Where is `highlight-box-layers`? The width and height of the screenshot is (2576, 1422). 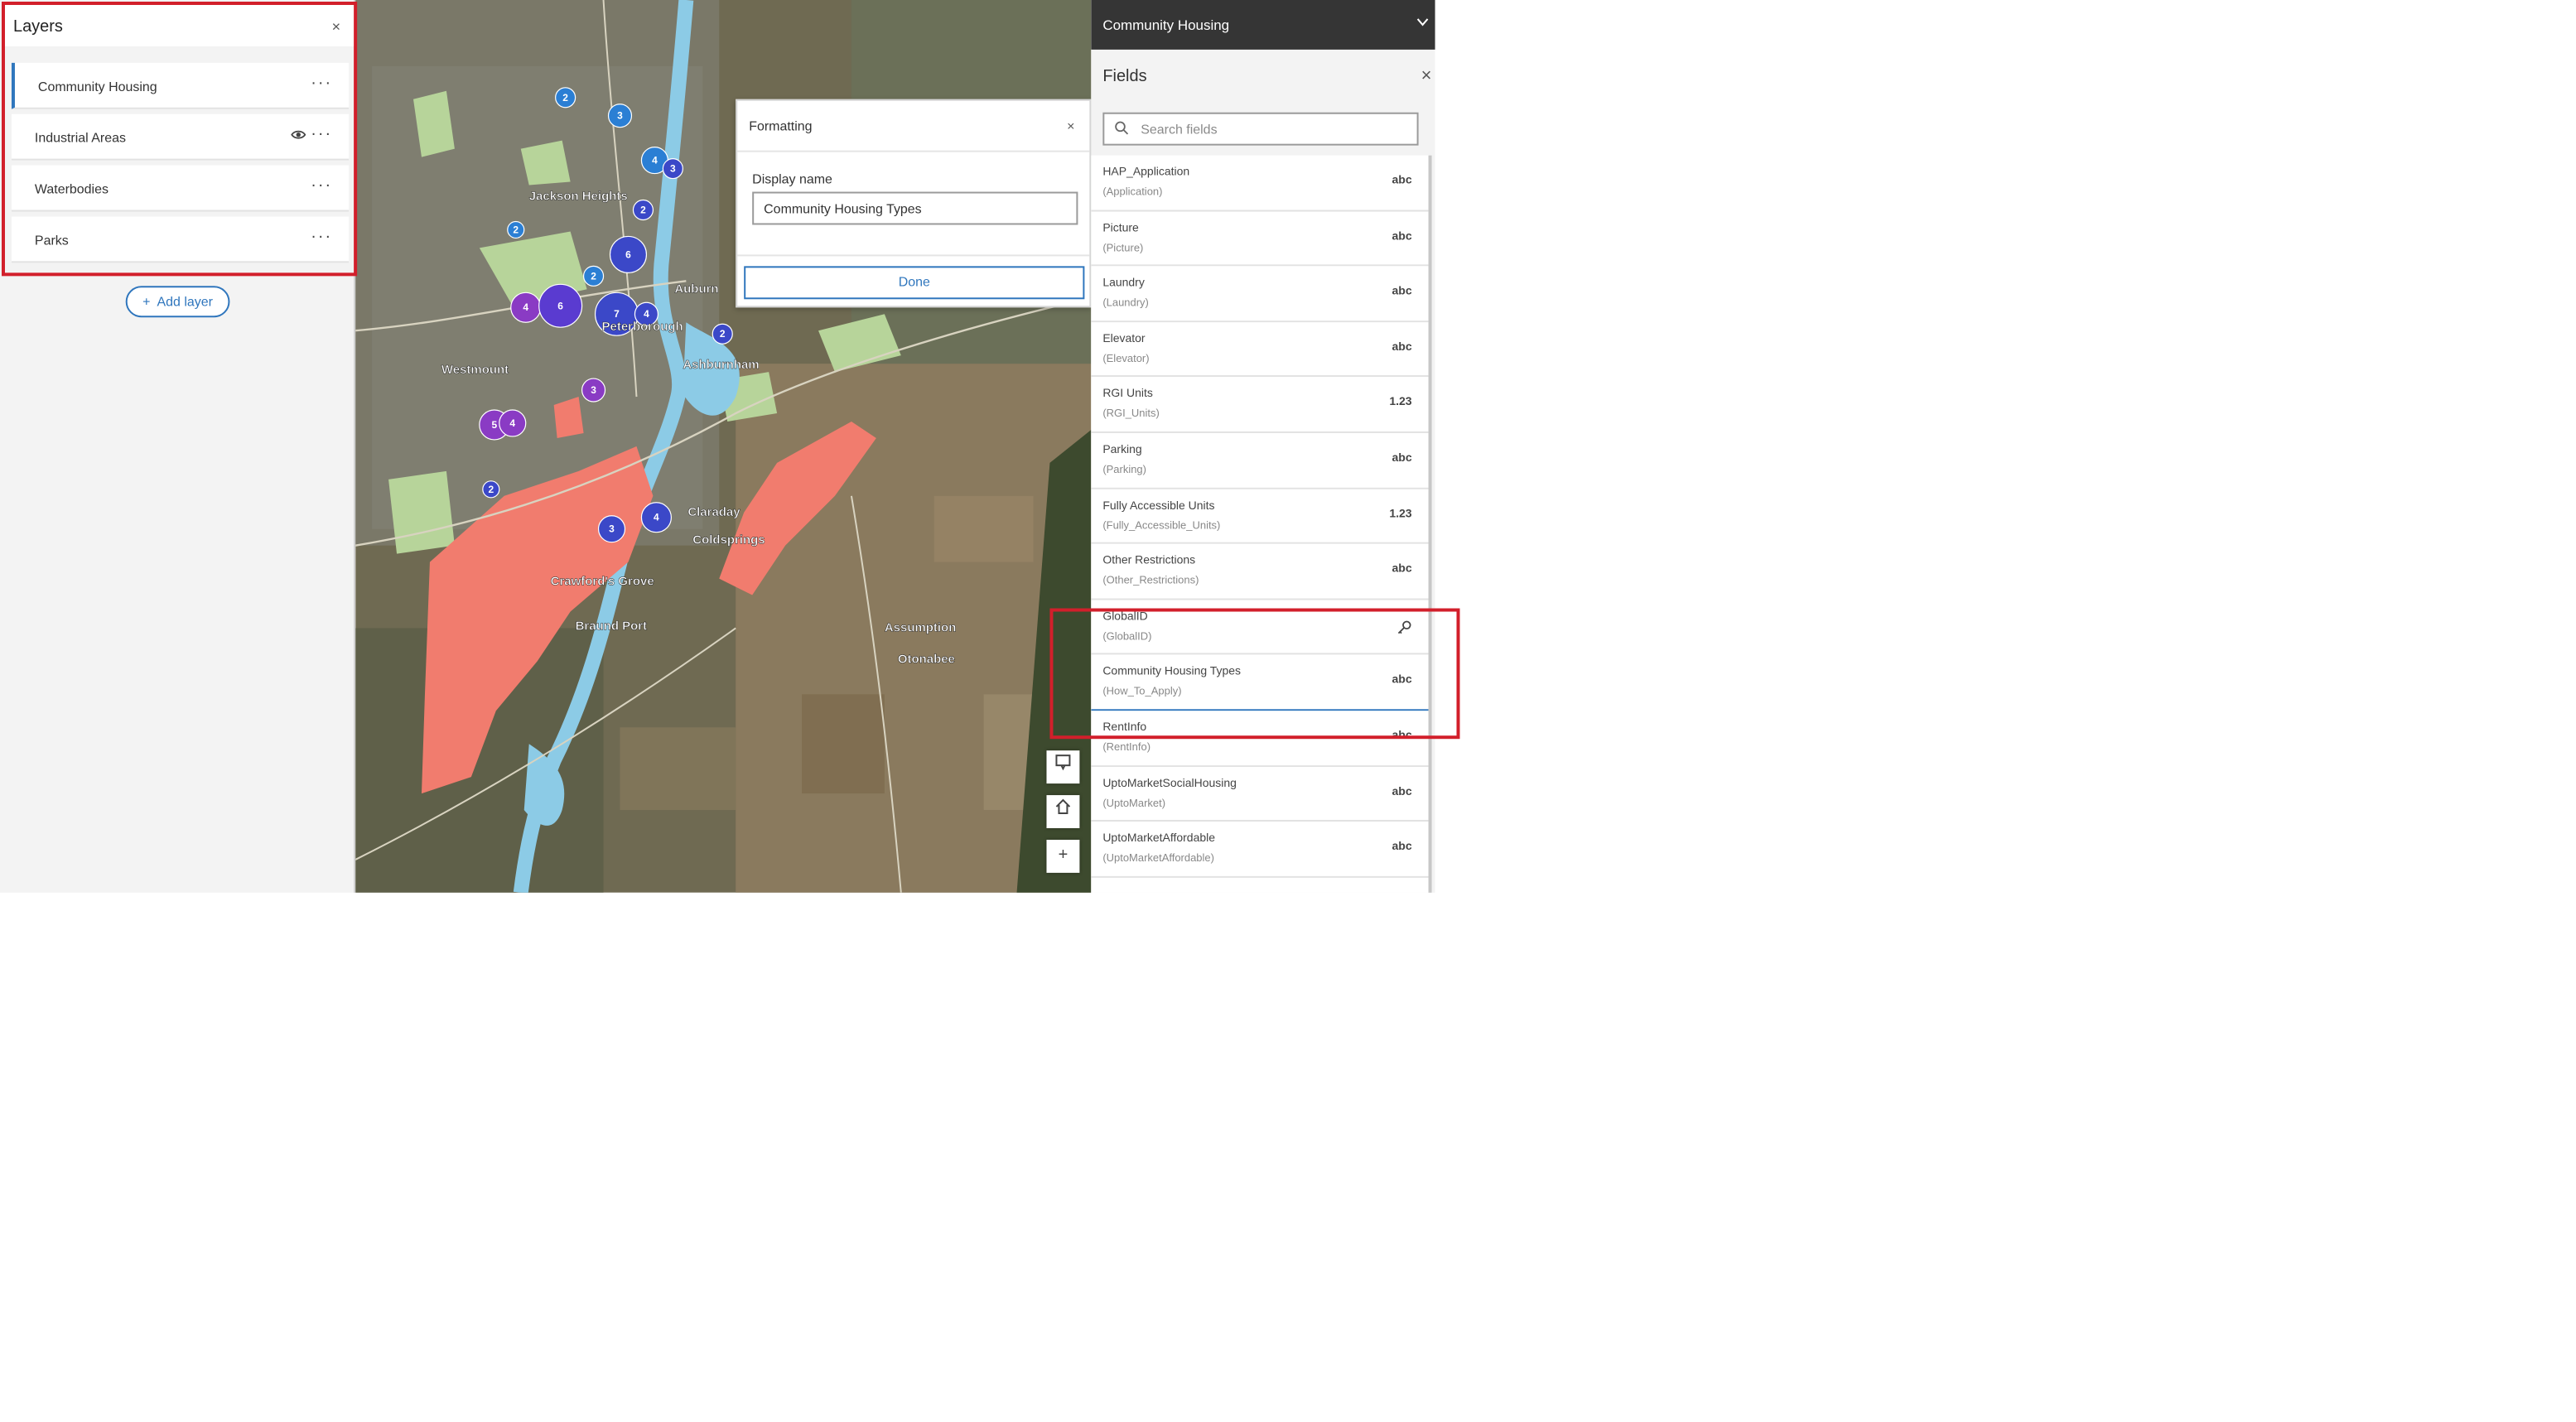
highlight-box-layers is located at coordinates (179, 139).